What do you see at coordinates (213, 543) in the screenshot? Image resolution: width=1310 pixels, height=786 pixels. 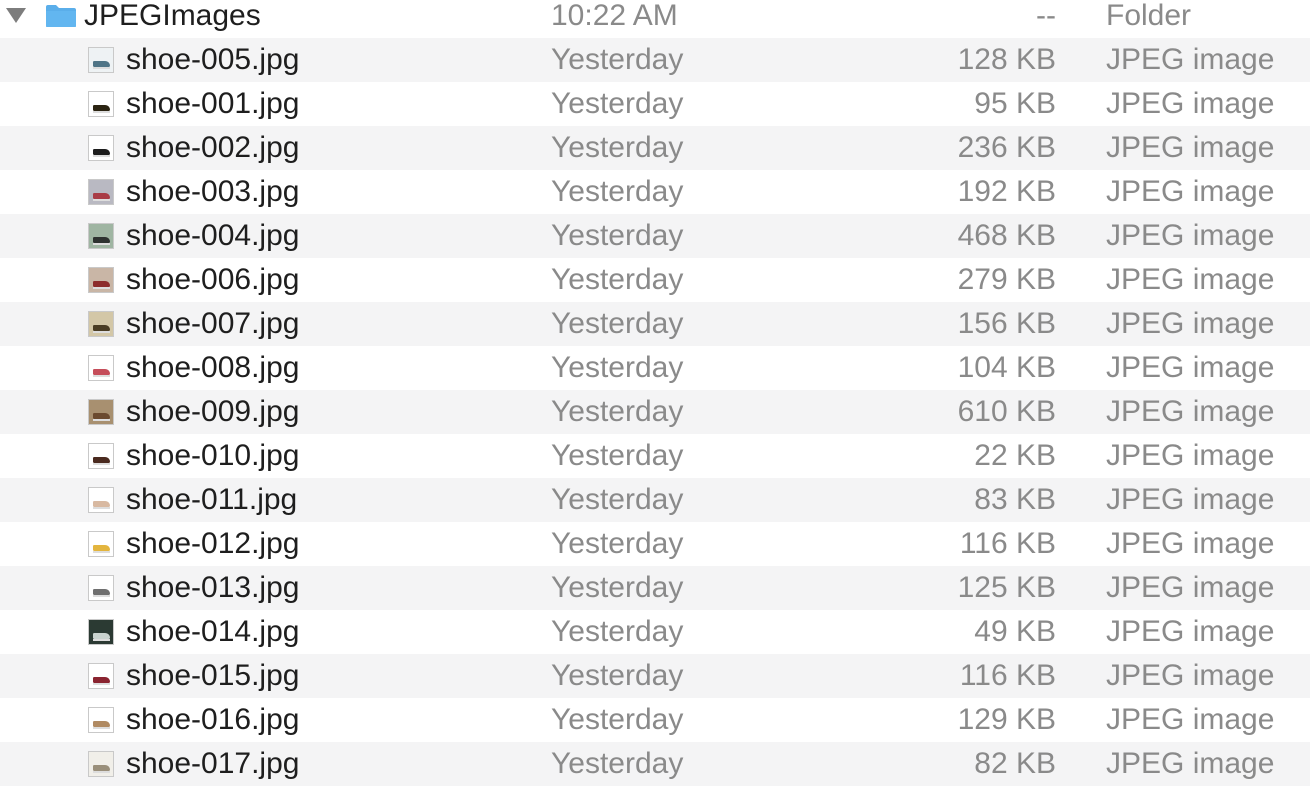 I see `file-name: shoe-012.jpg` at bounding box center [213, 543].